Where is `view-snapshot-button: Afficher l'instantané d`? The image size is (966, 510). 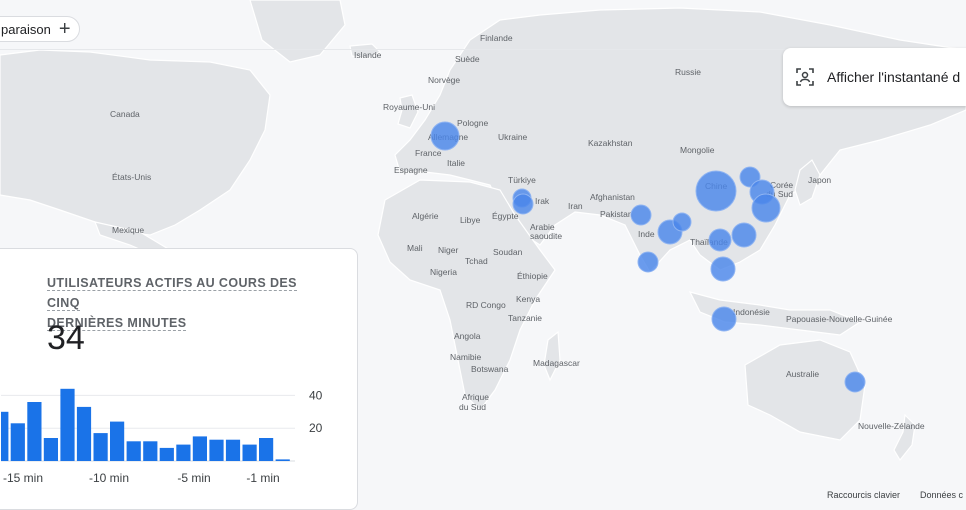
view-snapshot-button: Afficher l'instantané d is located at coordinates (874, 77).